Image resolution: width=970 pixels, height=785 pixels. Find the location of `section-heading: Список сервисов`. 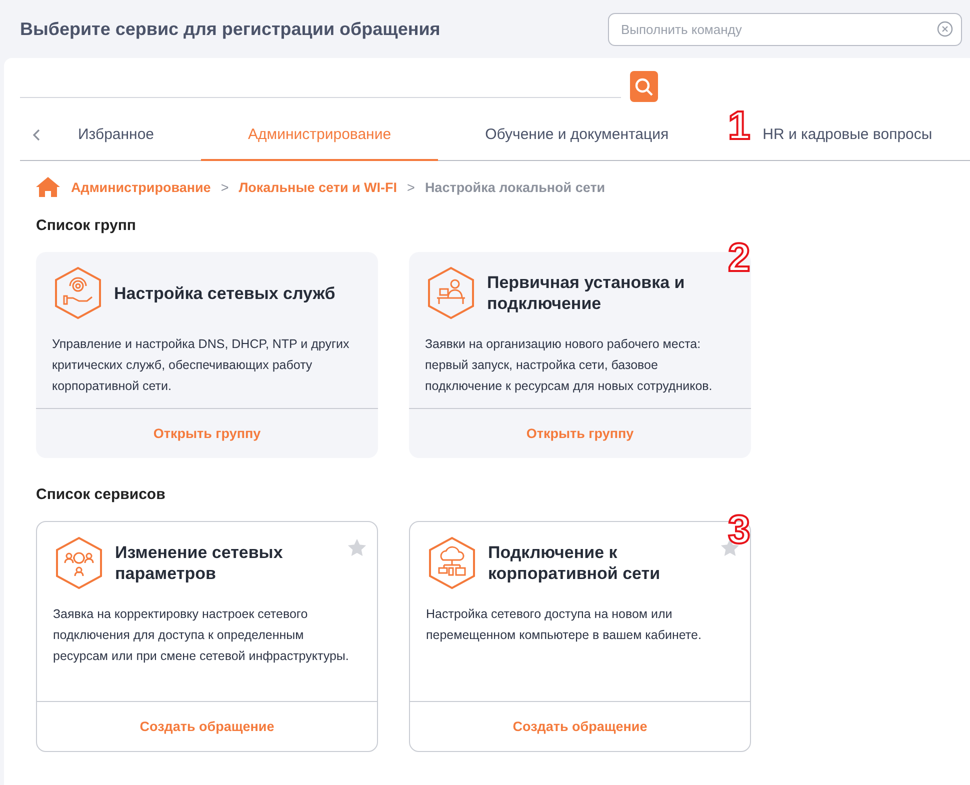

section-heading: Список сервисов is located at coordinates (101, 494).